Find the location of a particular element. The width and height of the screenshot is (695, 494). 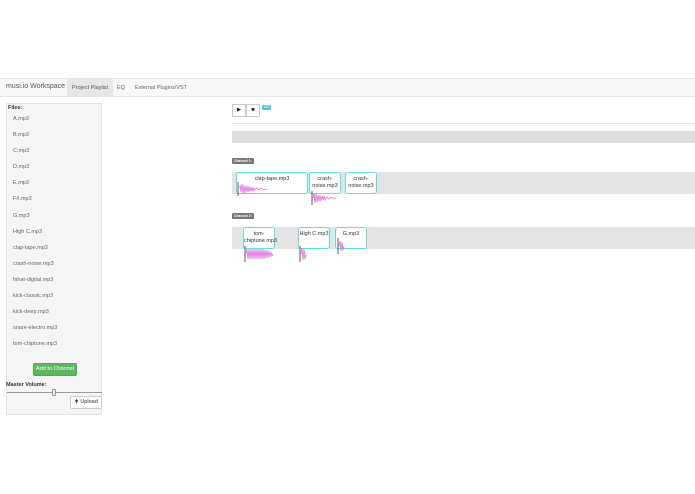

file-item: snare-electro.mp3 is located at coordinates (35, 333).